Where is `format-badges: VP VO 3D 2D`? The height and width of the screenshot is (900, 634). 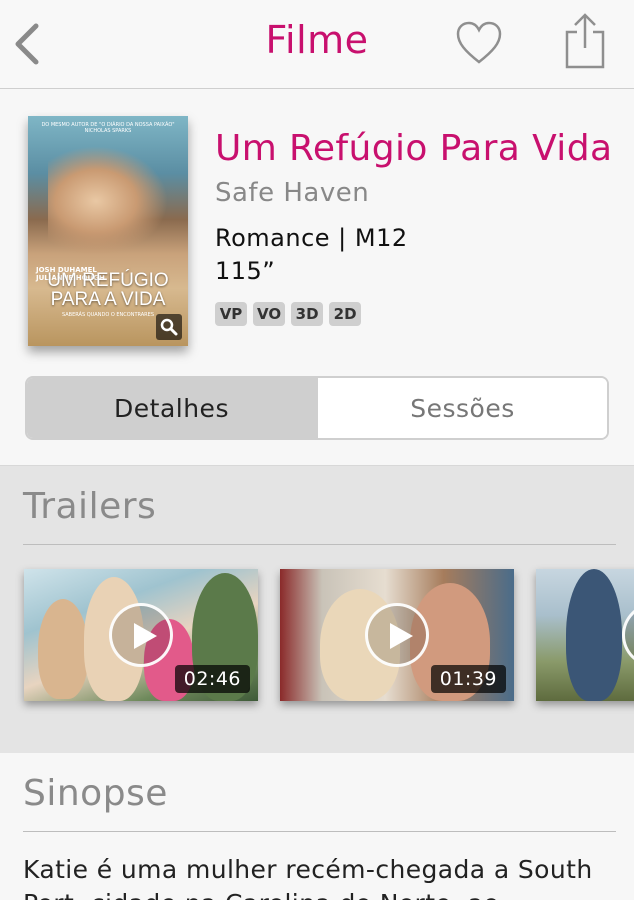 format-badges: VP VO 3D 2D is located at coordinates (288, 314).